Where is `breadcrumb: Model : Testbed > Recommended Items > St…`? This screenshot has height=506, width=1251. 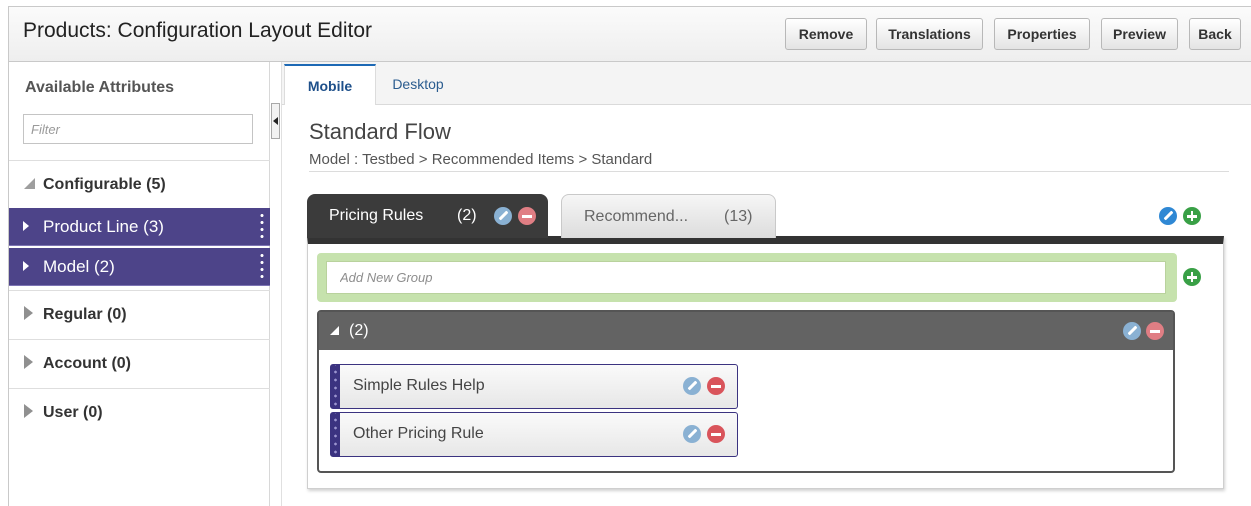 breadcrumb: Model : Testbed > Recommended Items > St… is located at coordinates (481, 159).